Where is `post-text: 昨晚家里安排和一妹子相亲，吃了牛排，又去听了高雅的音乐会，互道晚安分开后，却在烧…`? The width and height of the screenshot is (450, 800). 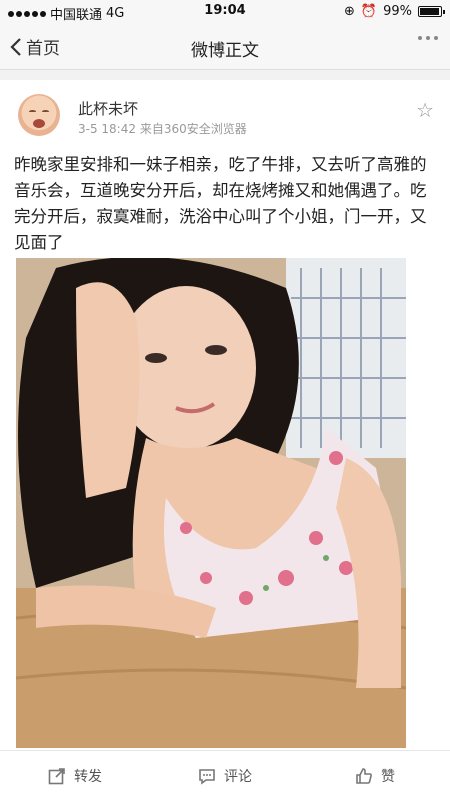
post-text: 昨晚家里安排和一妹子相亲，吃了牛排，又去听了高雅的音乐会，互道晚安分开后，却在烧… is located at coordinates (220, 203).